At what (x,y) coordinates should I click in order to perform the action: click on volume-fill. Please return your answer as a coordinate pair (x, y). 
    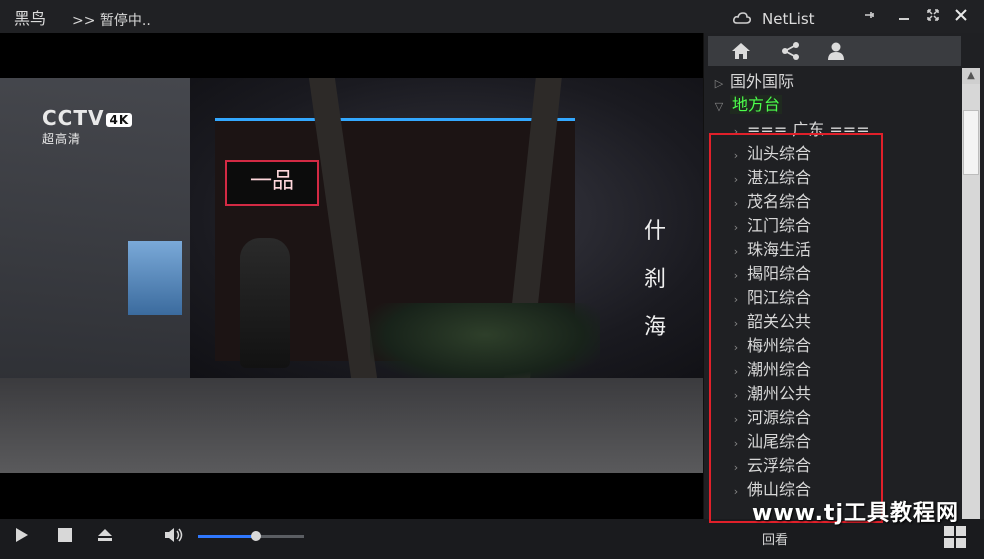
    Looking at the image, I should click on (227, 536).